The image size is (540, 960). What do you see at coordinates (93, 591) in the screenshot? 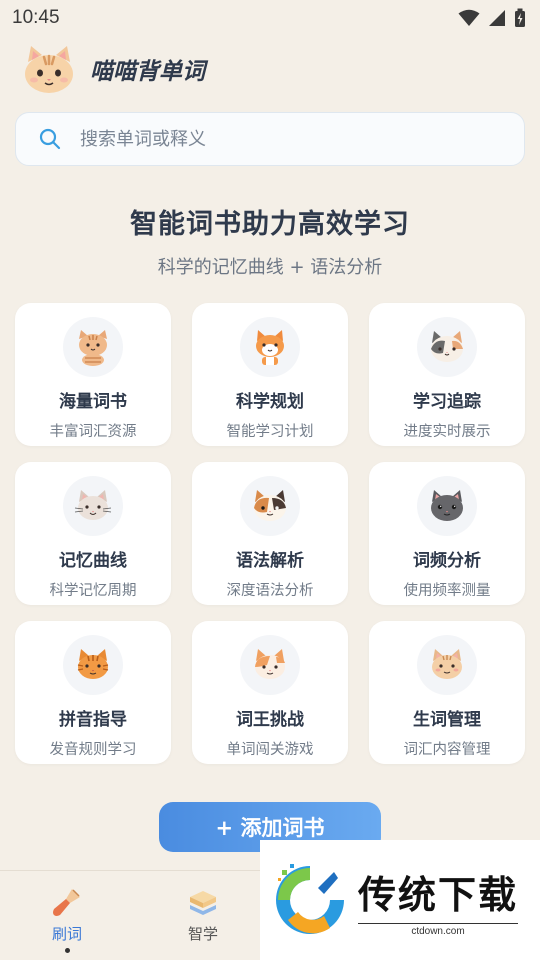
I see `card-desc: 科学记忆周期` at bounding box center [93, 591].